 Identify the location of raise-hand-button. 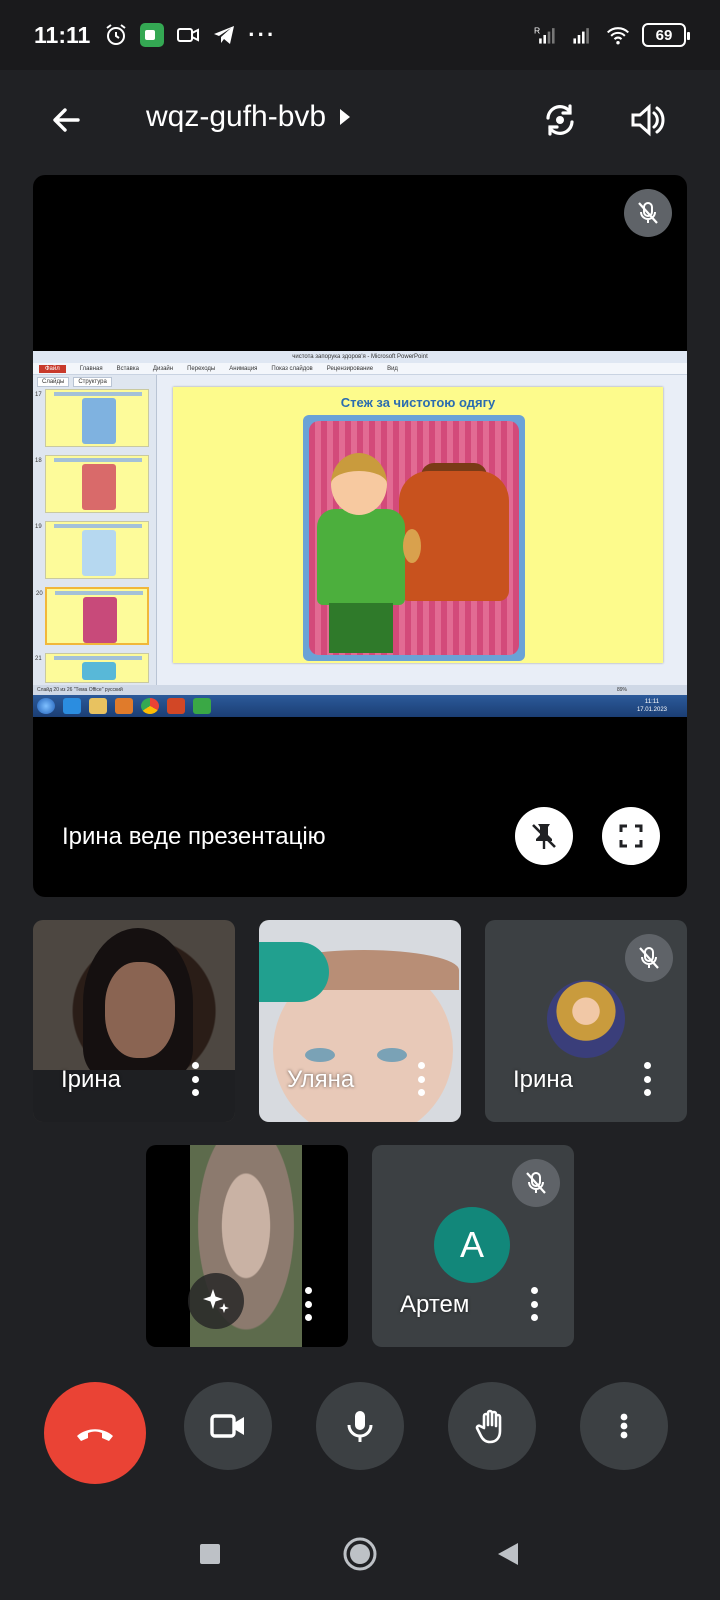
(492, 1426).